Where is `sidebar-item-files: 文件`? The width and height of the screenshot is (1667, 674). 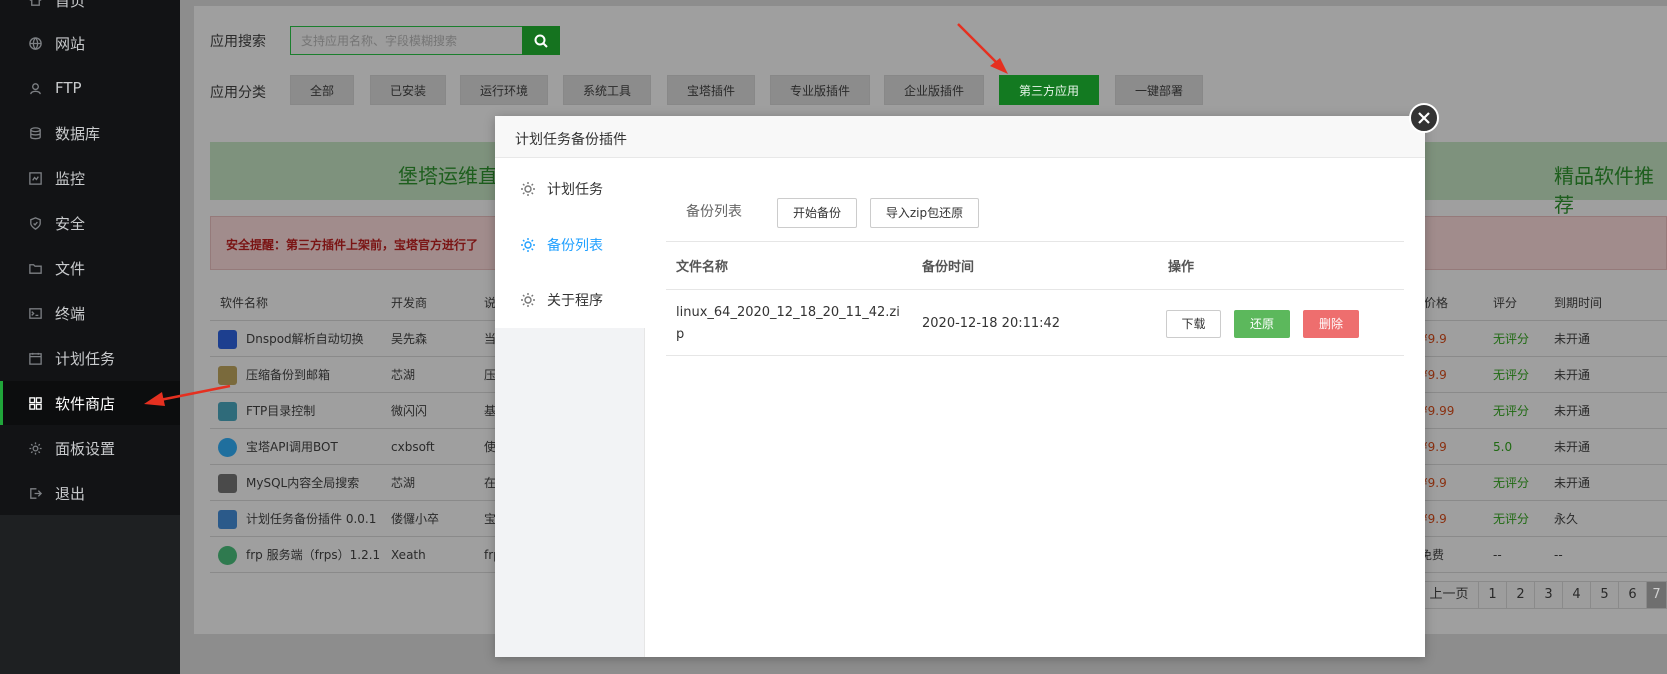
sidebar-item-files: 文件 is located at coordinates (90, 268).